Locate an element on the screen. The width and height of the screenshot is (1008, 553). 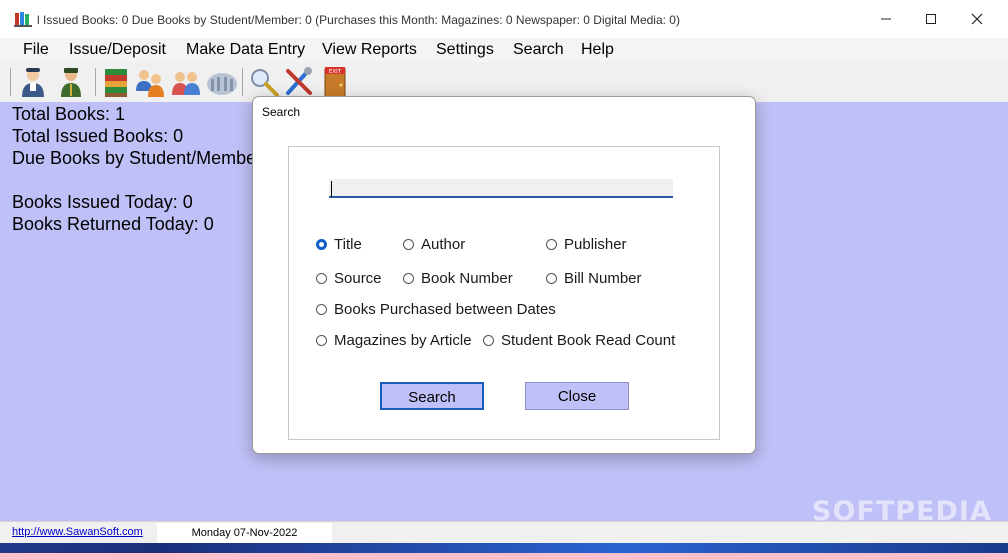
softpedia-watermark: SOFTPEDIA is located at coordinates (902, 511).